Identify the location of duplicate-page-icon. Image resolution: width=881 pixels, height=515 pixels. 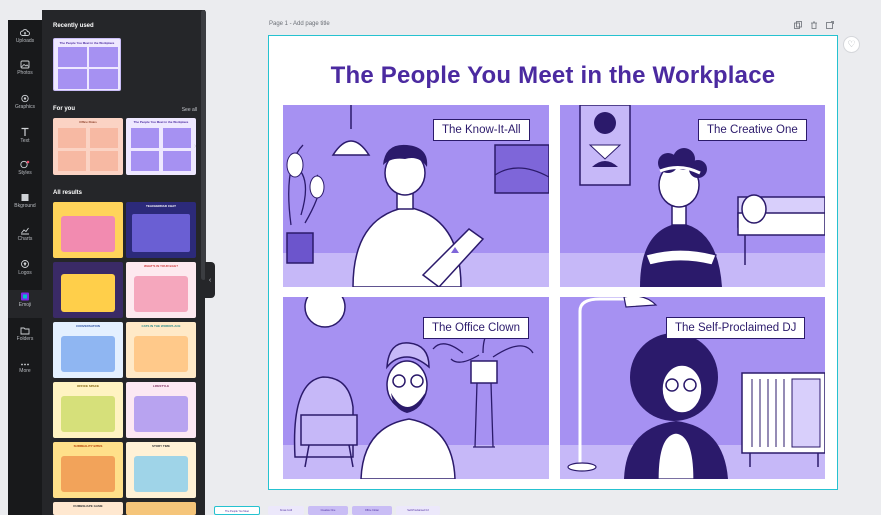
(798, 26).